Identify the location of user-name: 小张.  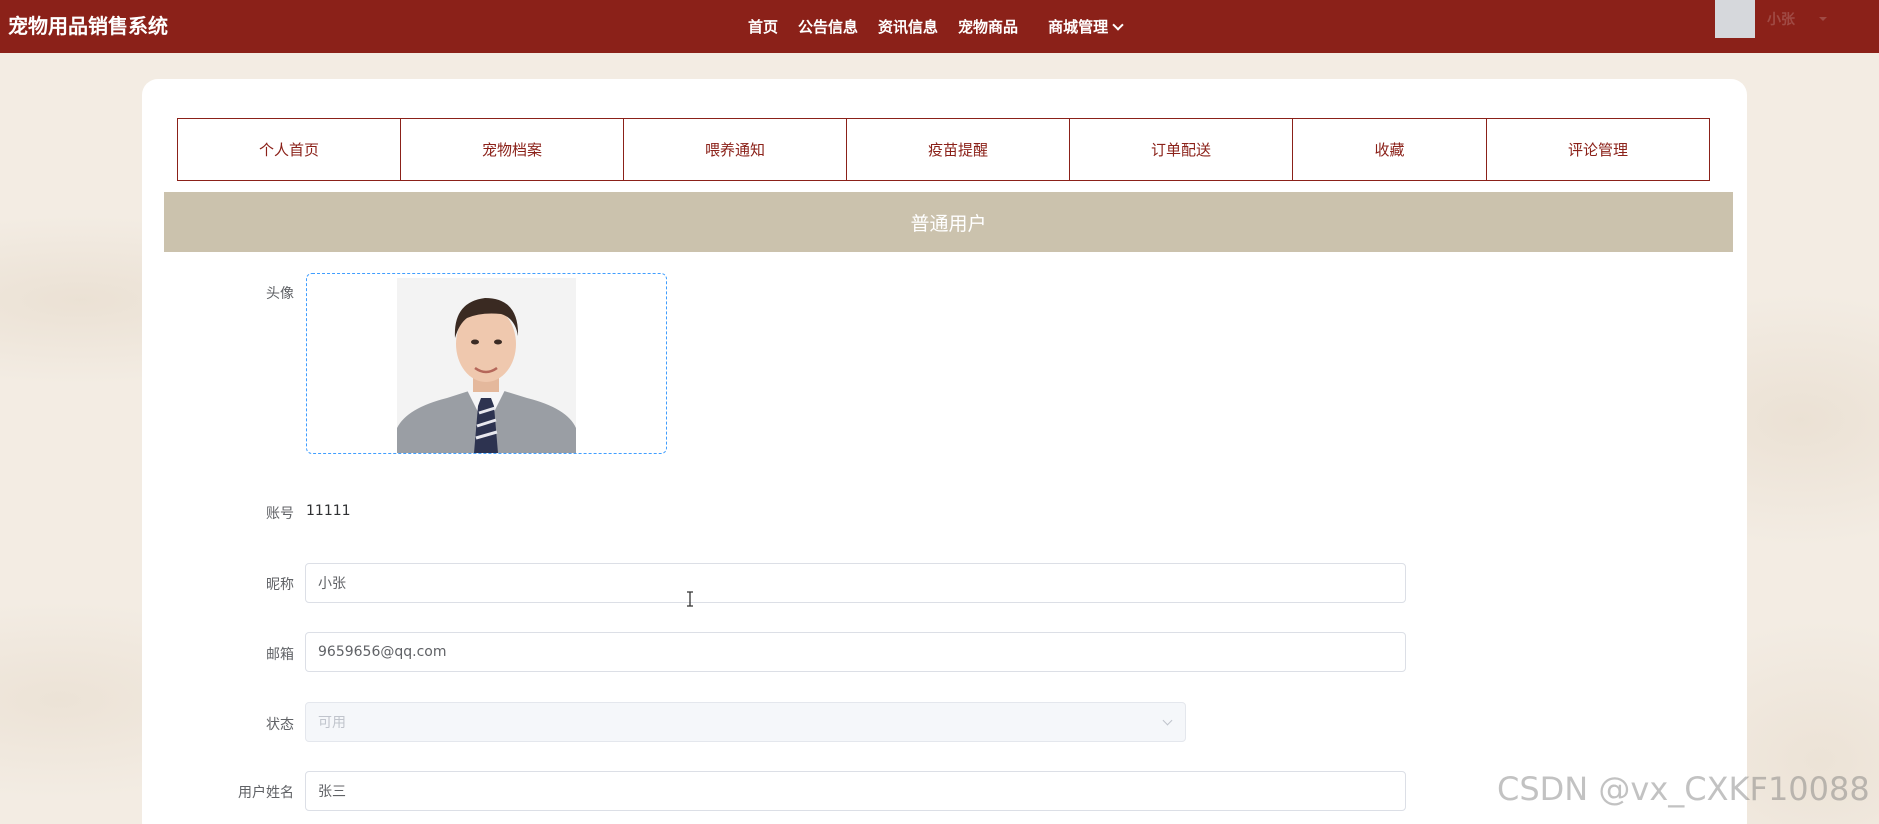
(1781, 19).